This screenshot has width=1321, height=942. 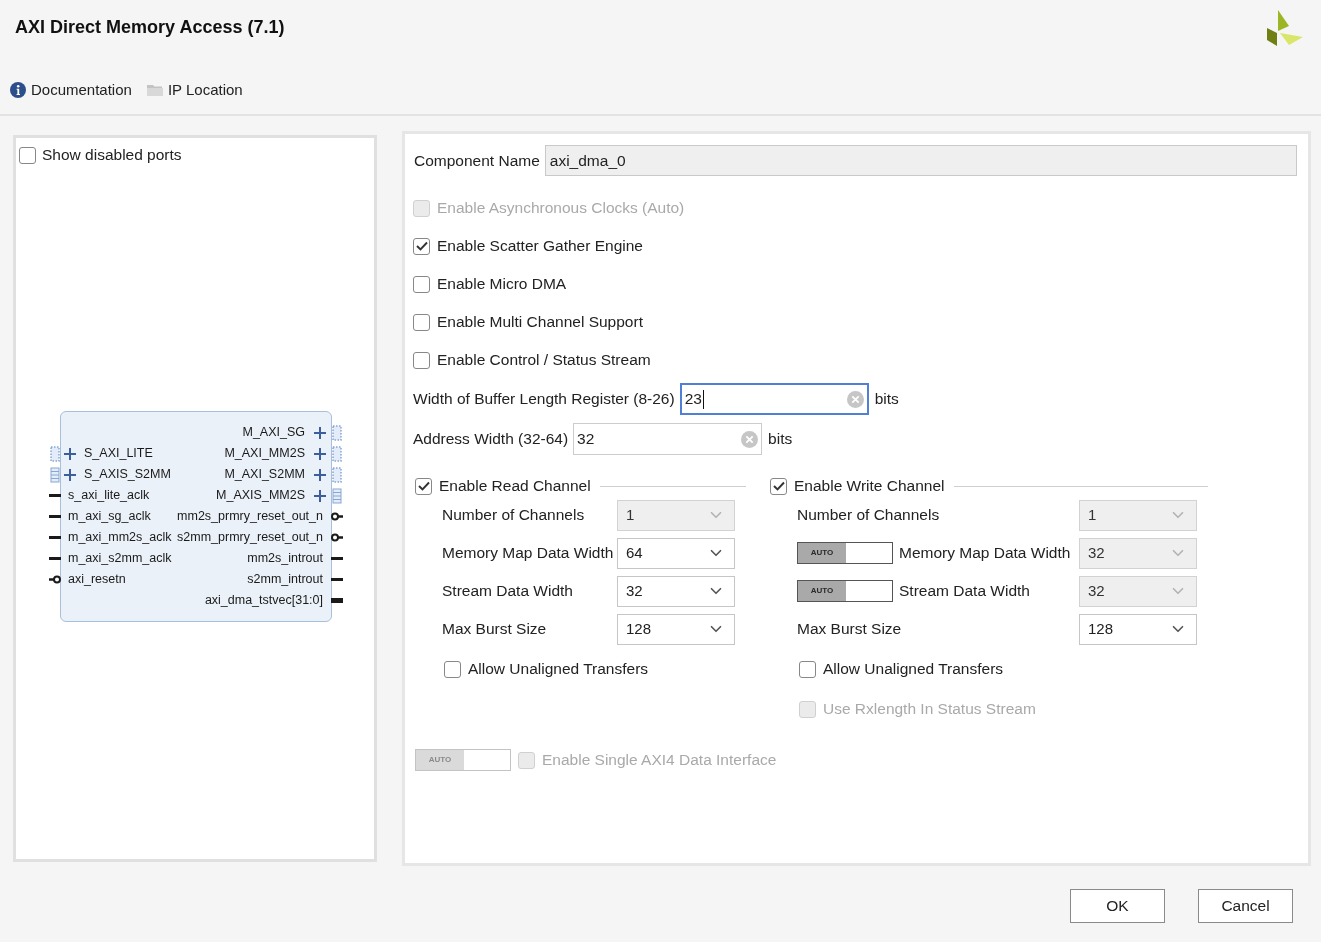 I want to click on port-label: S_AXIS_S2MM, so click(x=127, y=475).